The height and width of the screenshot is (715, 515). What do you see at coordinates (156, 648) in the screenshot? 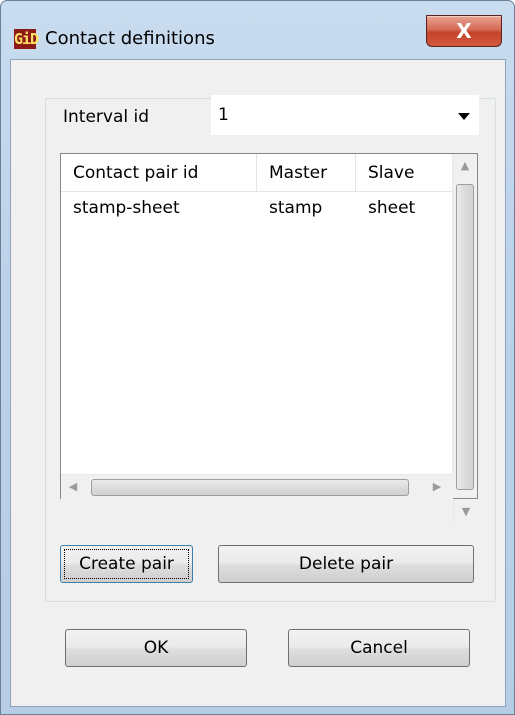
I see `ok-button: OK` at bounding box center [156, 648].